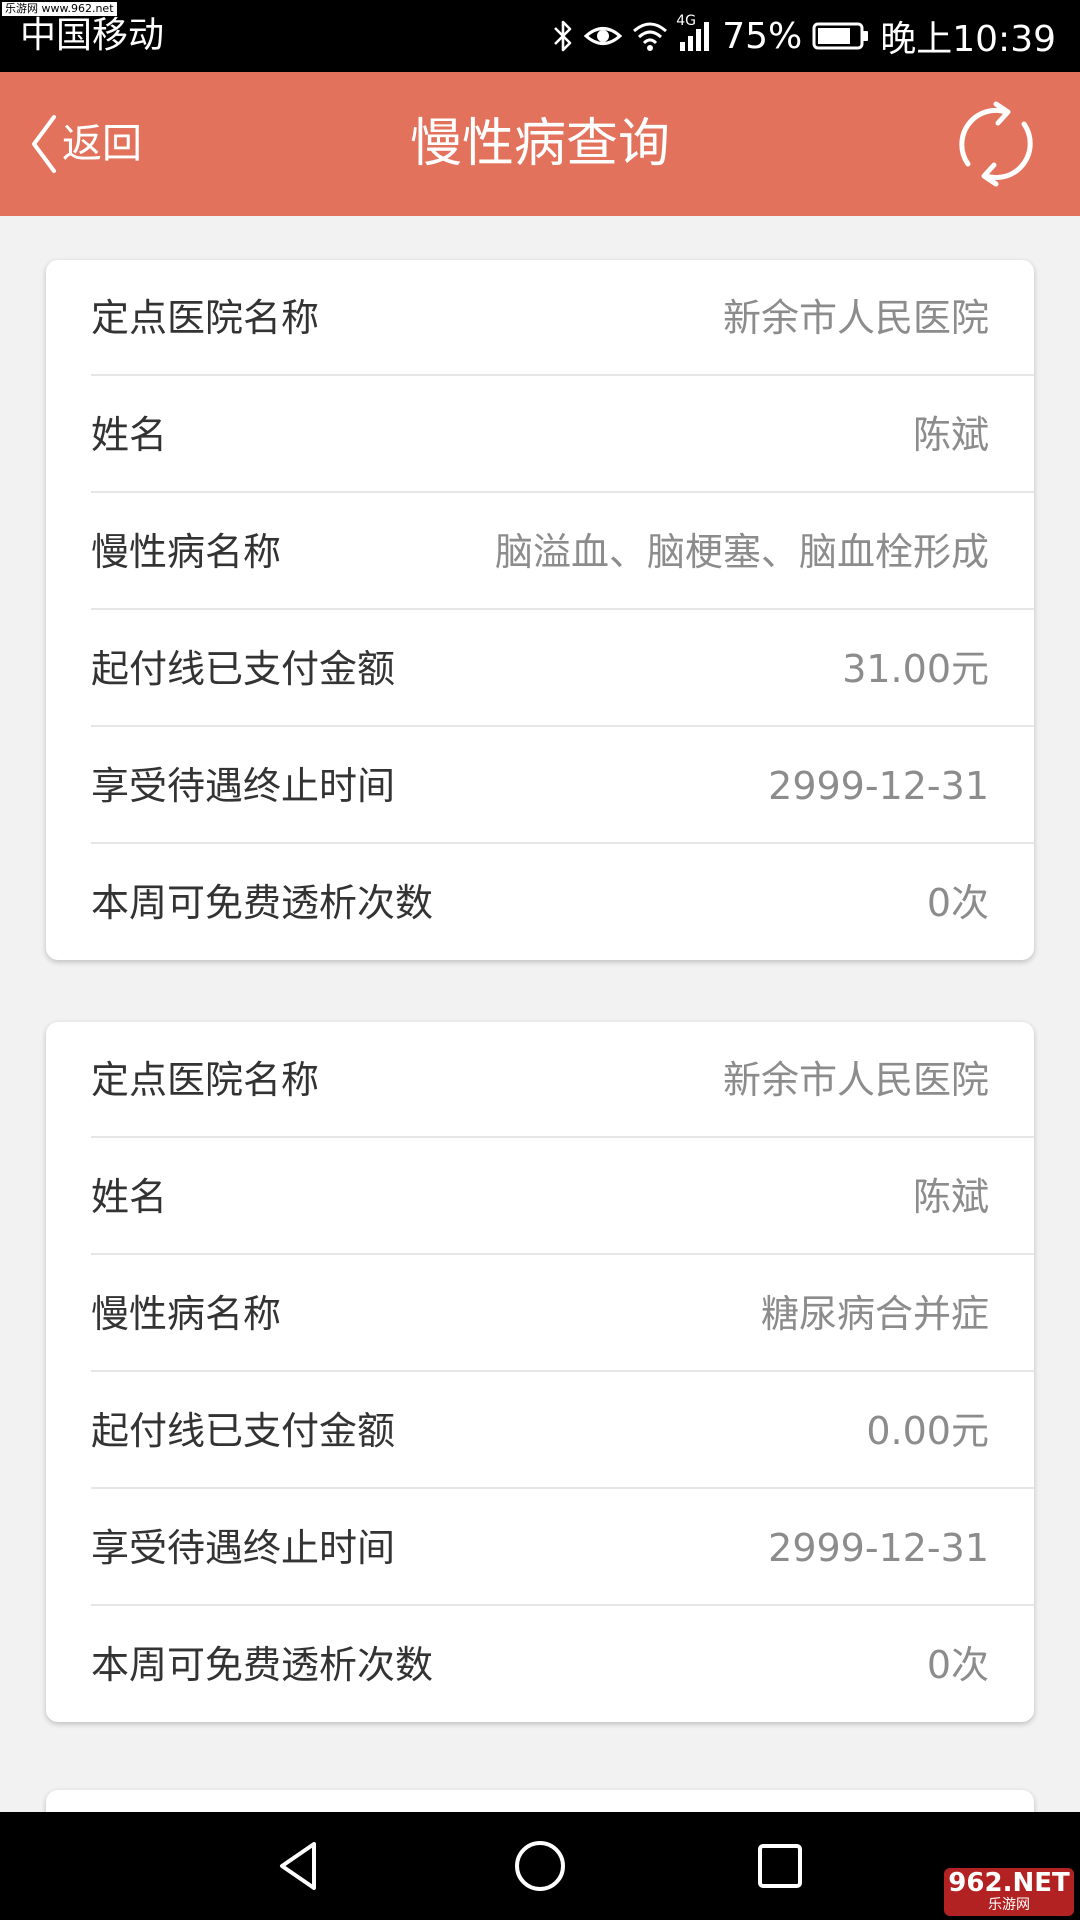  What do you see at coordinates (686, 21) in the screenshot?
I see `network-type-label: 4G` at bounding box center [686, 21].